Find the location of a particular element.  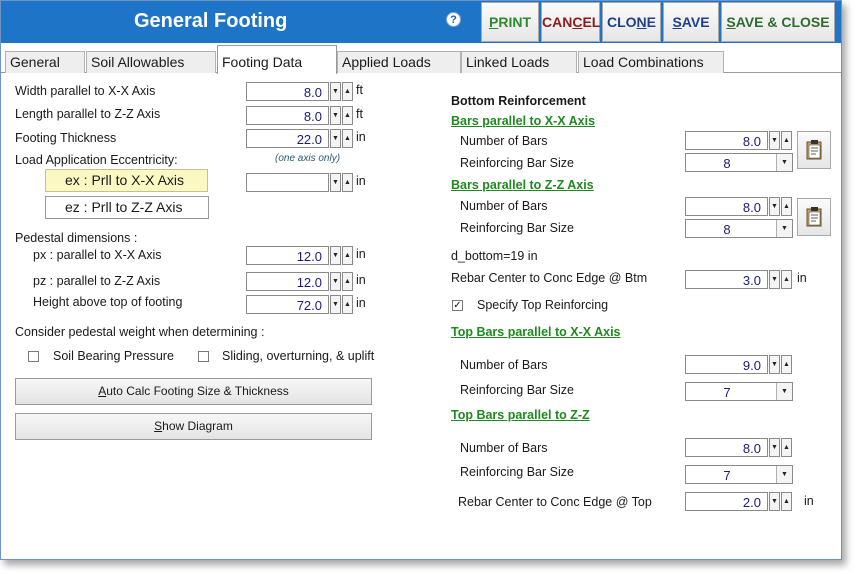

thickness-label: Footing Thickness is located at coordinates (66, 138).